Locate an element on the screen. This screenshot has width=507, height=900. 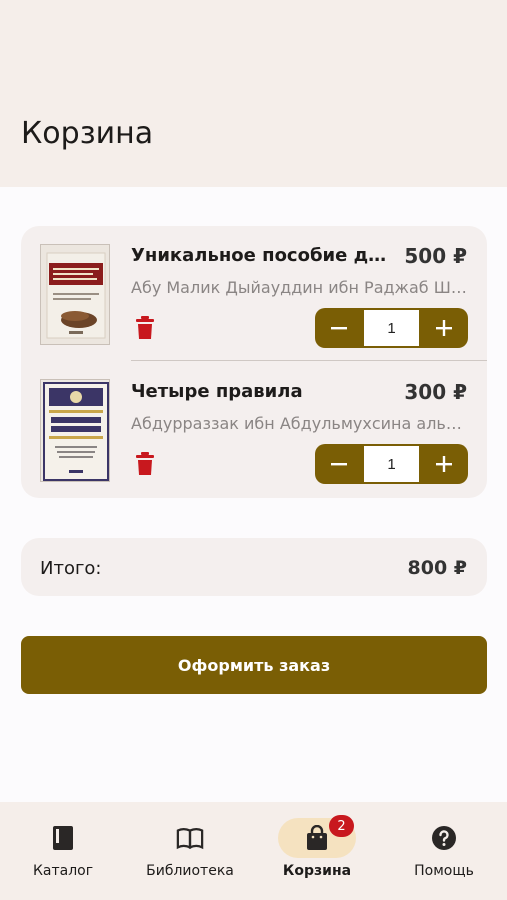
total-value: 800 ₽ is located at coordinates (437, 568).